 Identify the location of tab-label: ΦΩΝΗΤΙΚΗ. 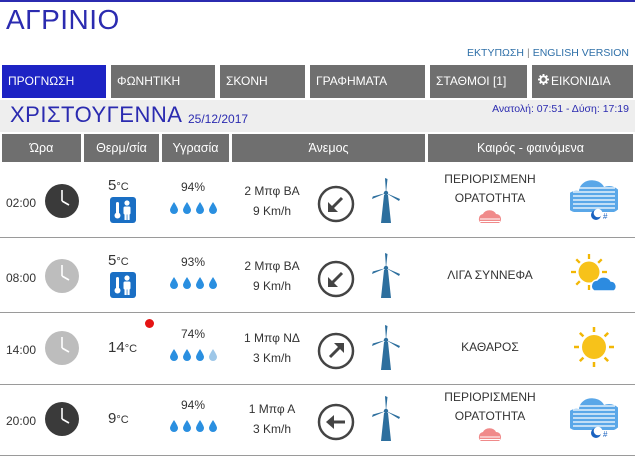
(149, 81).